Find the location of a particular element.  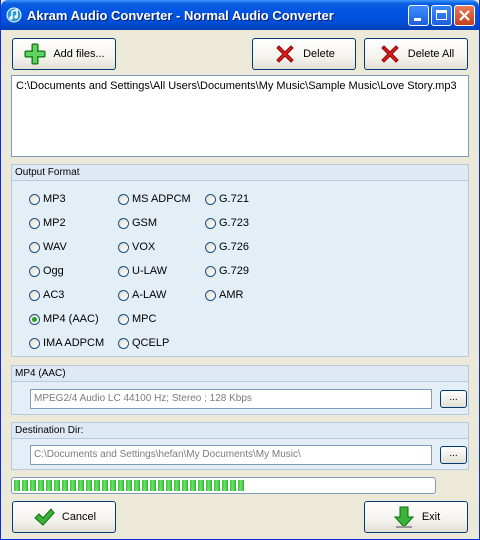

radio-label: G.726 is located at coordinates (234, 247).